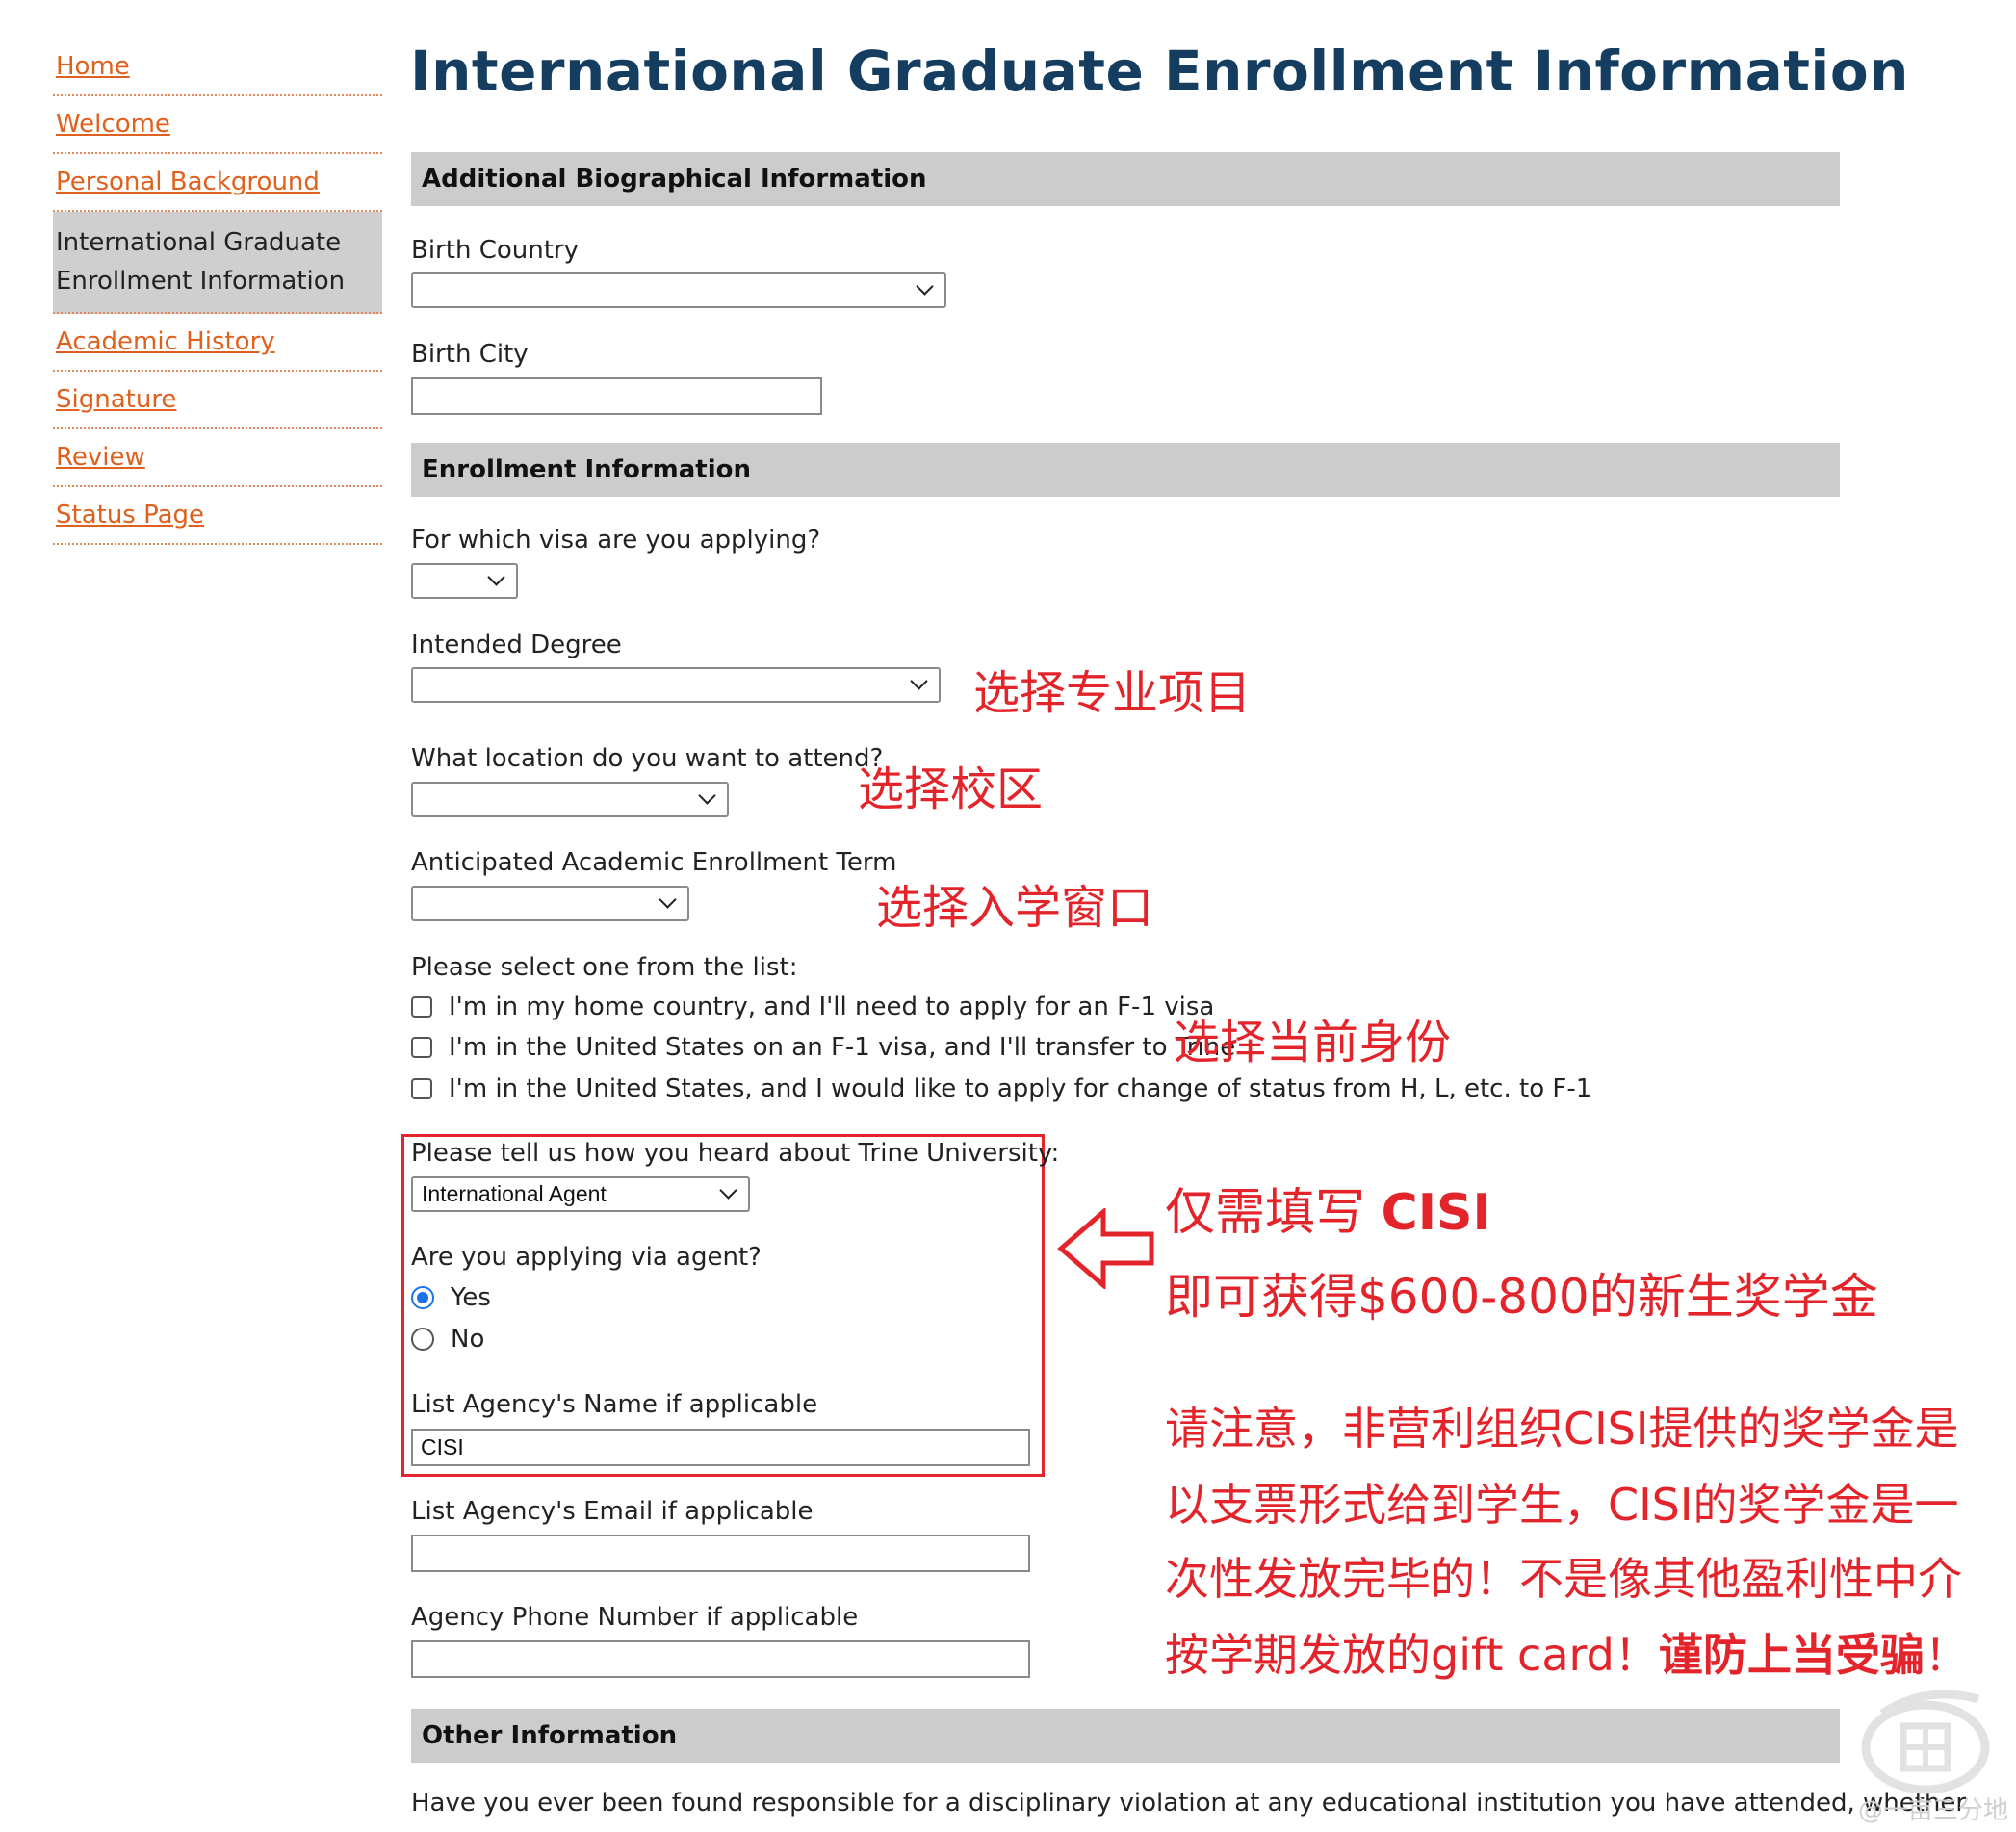 The height and width of the screenshot is (1832, 2016). Describe the element at coordinates (604, 967) in the screenshot. I see `status-list-label: Please select one from the list:` at that location.